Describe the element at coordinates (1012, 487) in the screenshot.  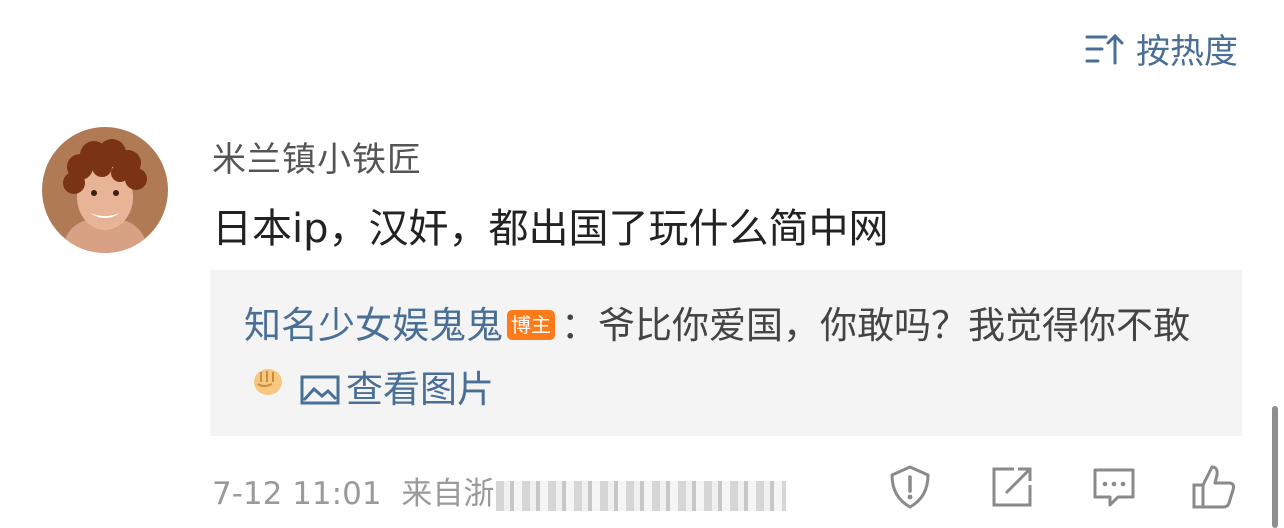
I see `share-icon` at that location.